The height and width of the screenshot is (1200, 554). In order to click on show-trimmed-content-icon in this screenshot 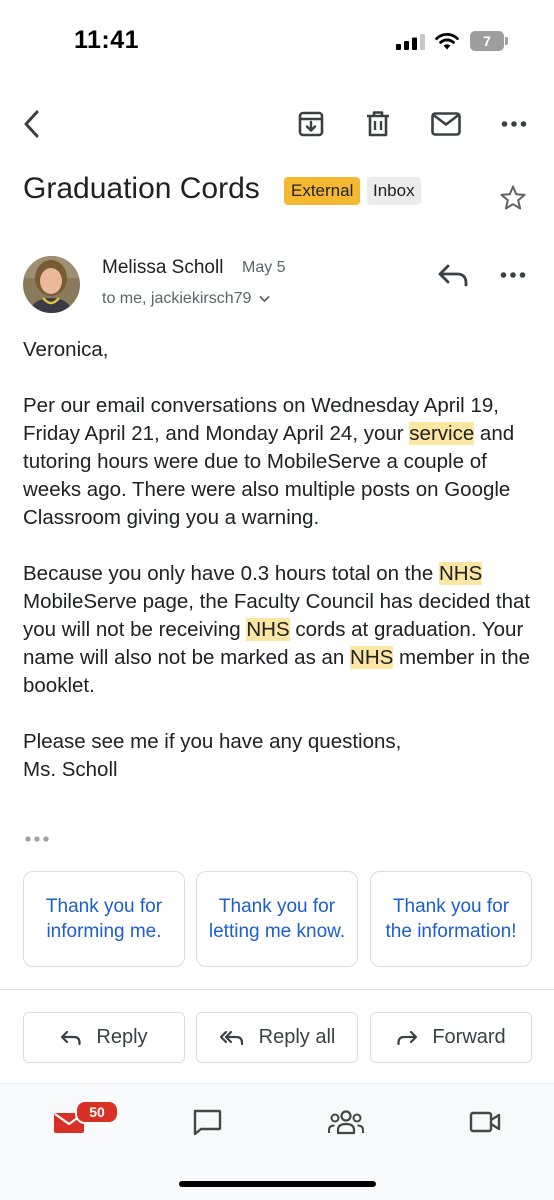, I will do `click(37, 839)`.